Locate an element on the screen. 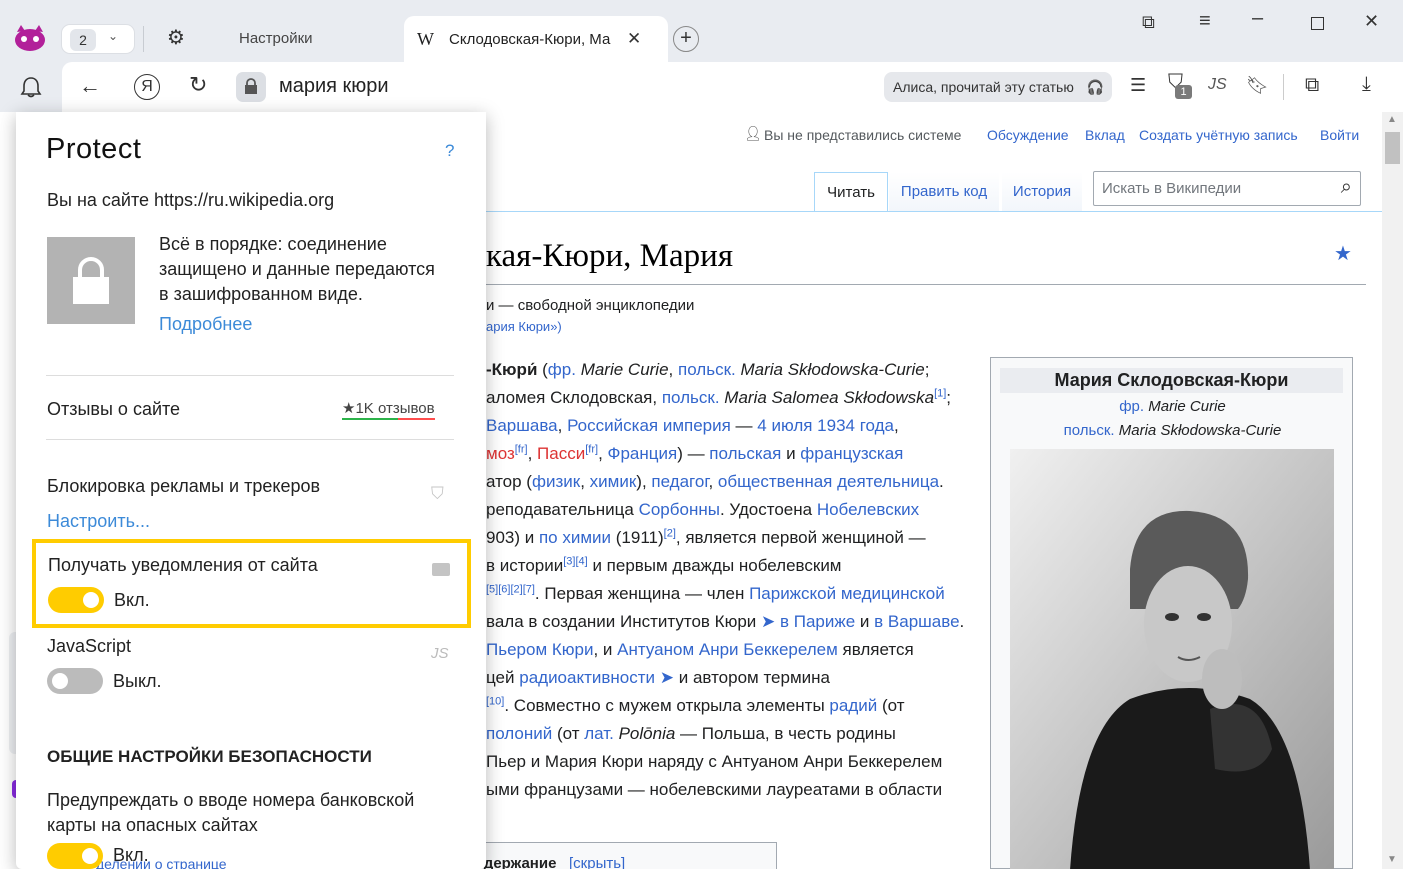  url-text: мария кюри is located at coordinates (334, 86).